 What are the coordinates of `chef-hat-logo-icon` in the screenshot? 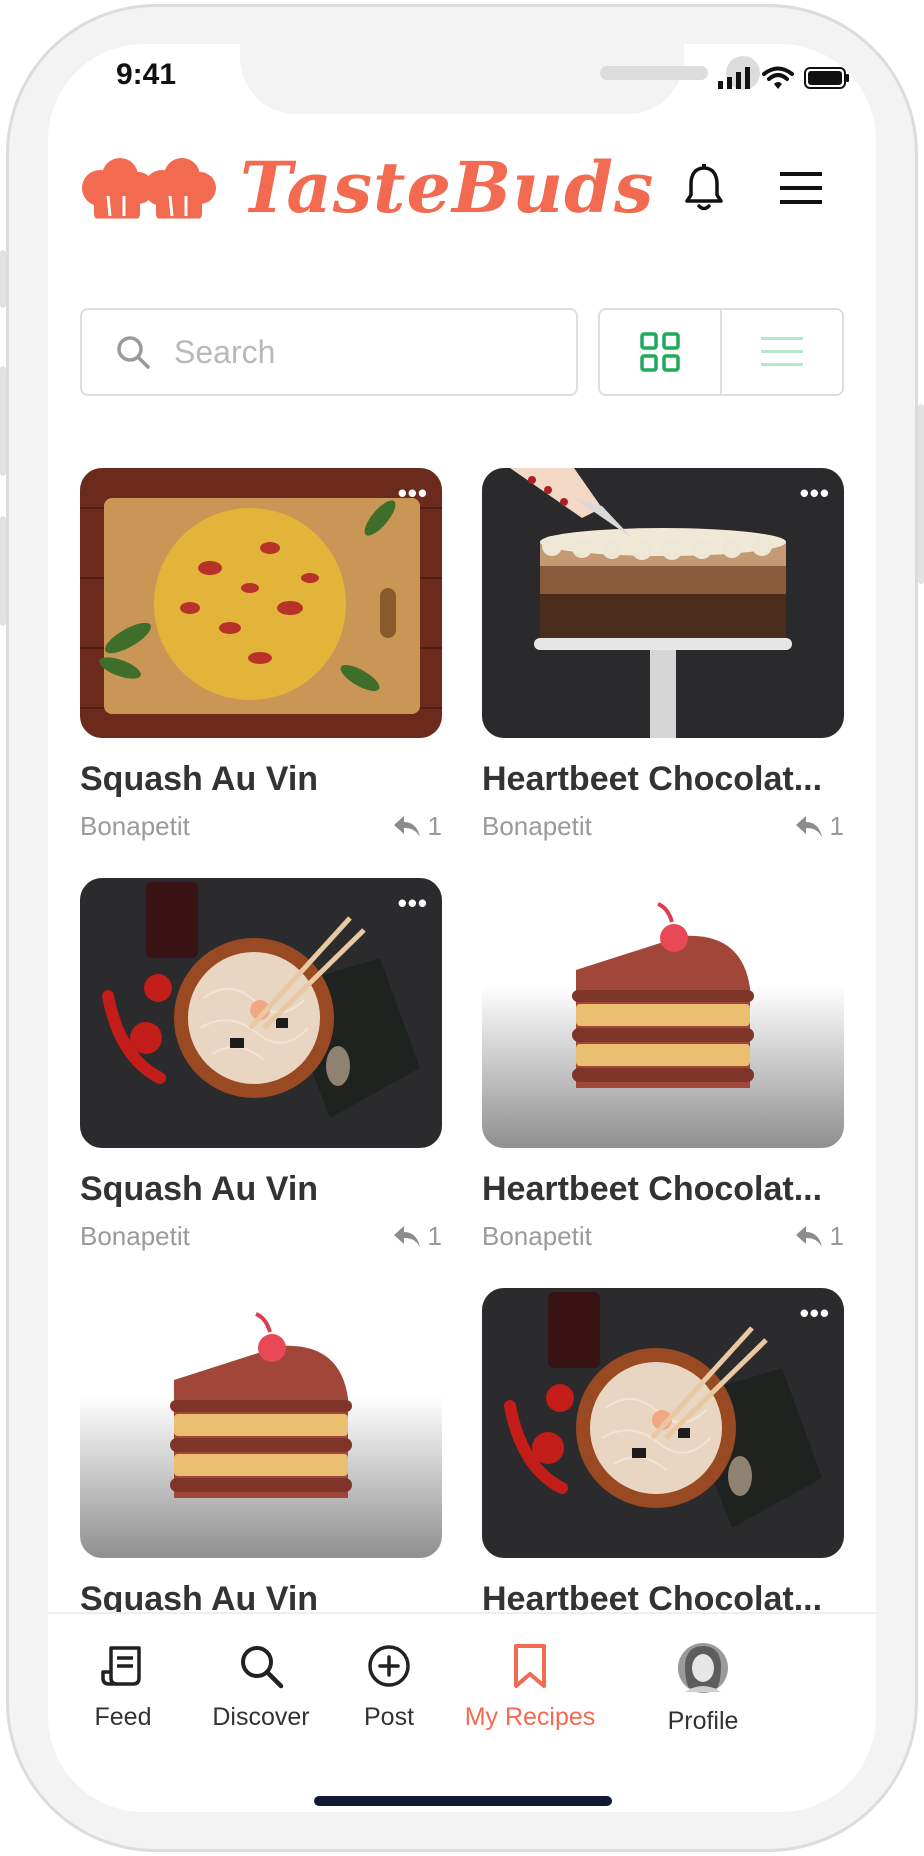 It's located at (149, 190).